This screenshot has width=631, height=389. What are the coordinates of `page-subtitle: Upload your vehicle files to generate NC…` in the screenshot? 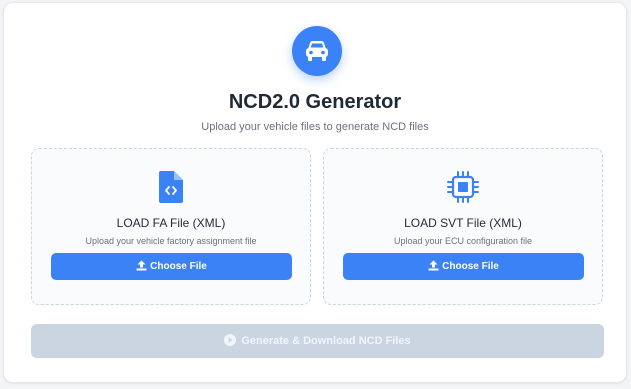 It's located at (315, 127).